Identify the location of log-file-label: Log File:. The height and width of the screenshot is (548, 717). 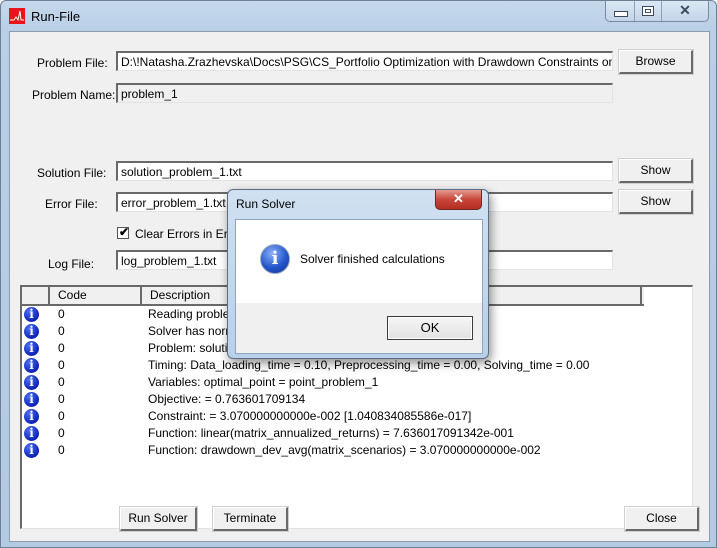
(71, 264).